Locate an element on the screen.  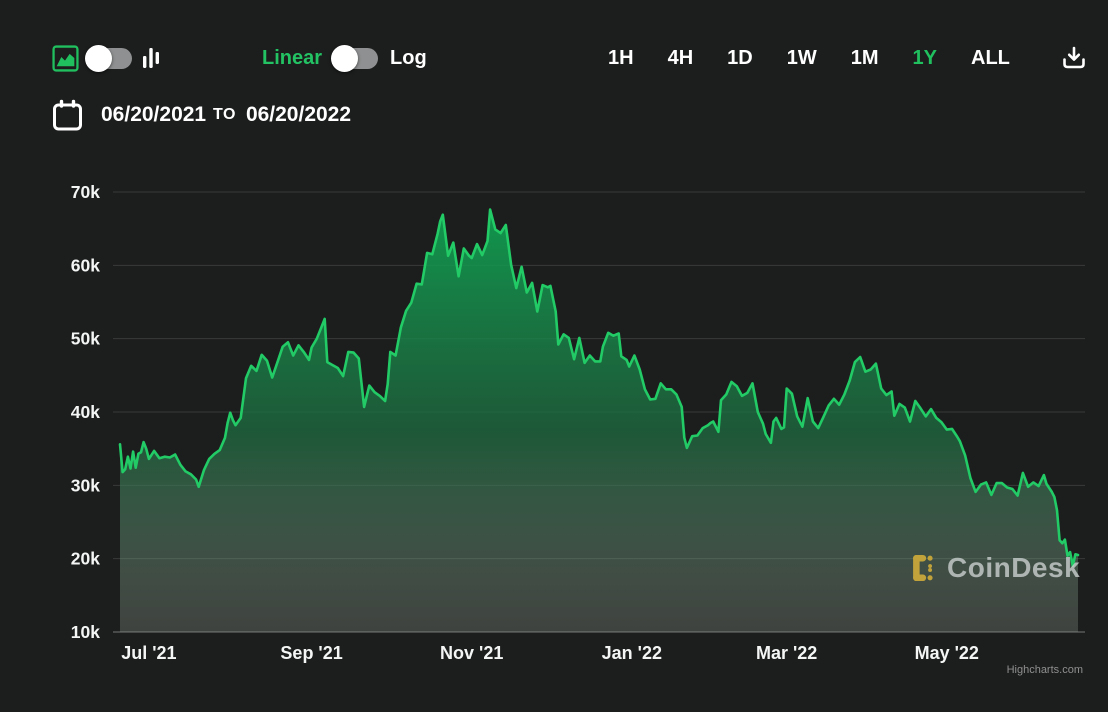
x-tick-label: Jul '21 is located at coordinates (148, 653).